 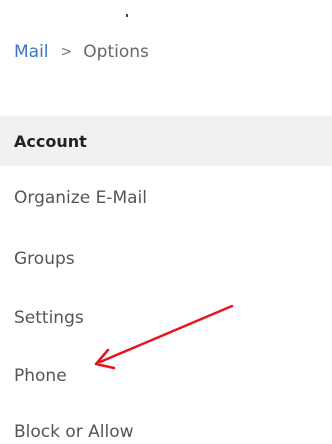 What do you see at coordinates (81, 52) in the screenshot?
I see `breadcrumb: Mail > Options` at bounding box center [81, 52].